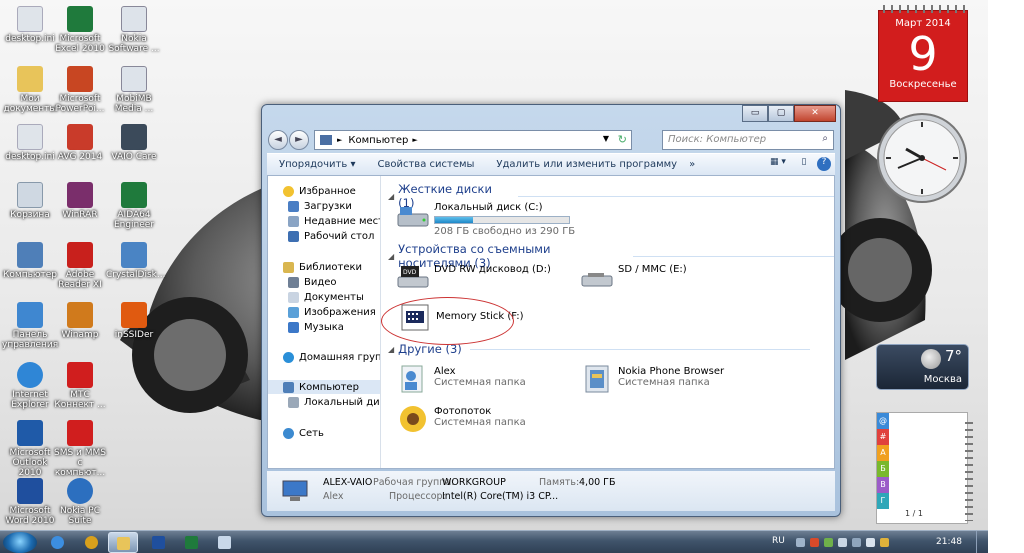  What do you see at coordinates (30, 261) in the screenshot?
I see `desktop-icon-computer: Компьютер` at bounding box center [30, 261].